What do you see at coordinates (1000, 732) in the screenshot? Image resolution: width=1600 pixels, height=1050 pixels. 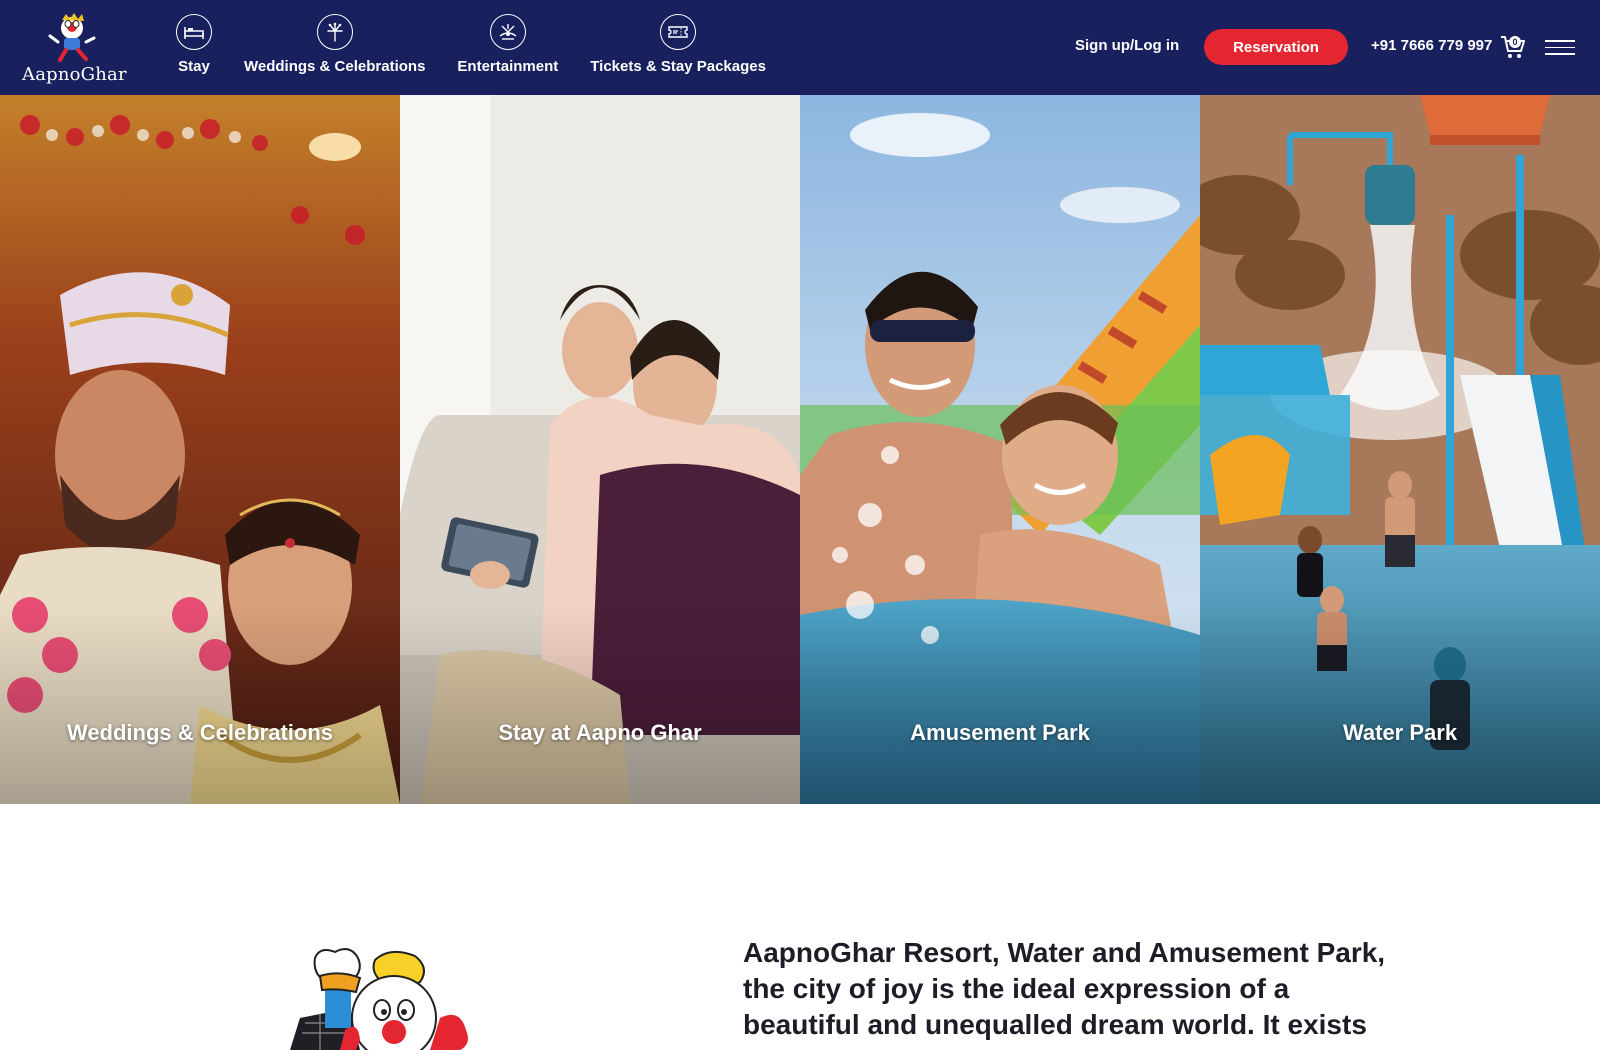 I see `tile-label: Amusement Park` at bounding box center [1000, 732].